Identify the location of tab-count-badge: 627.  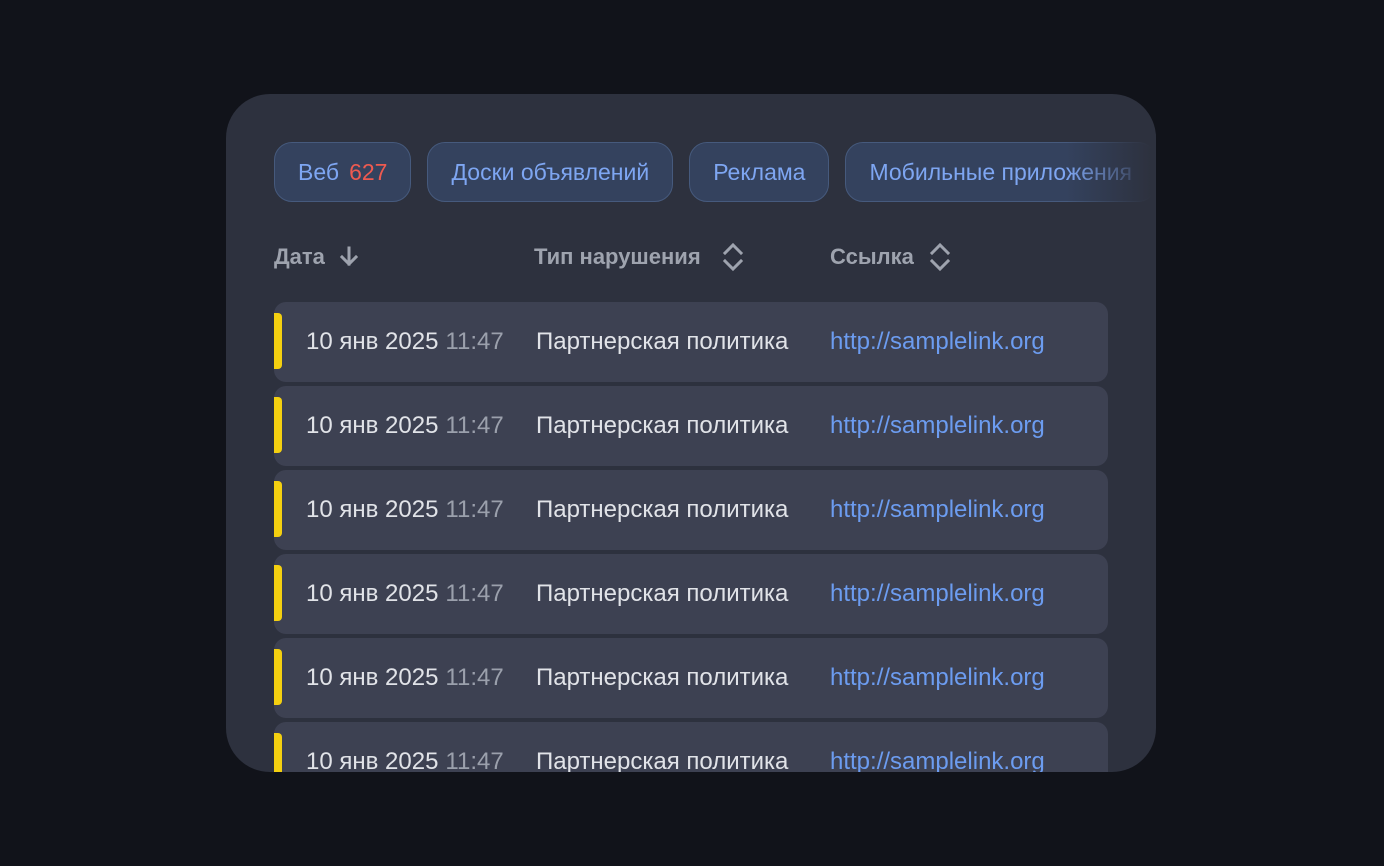
(368, 171).